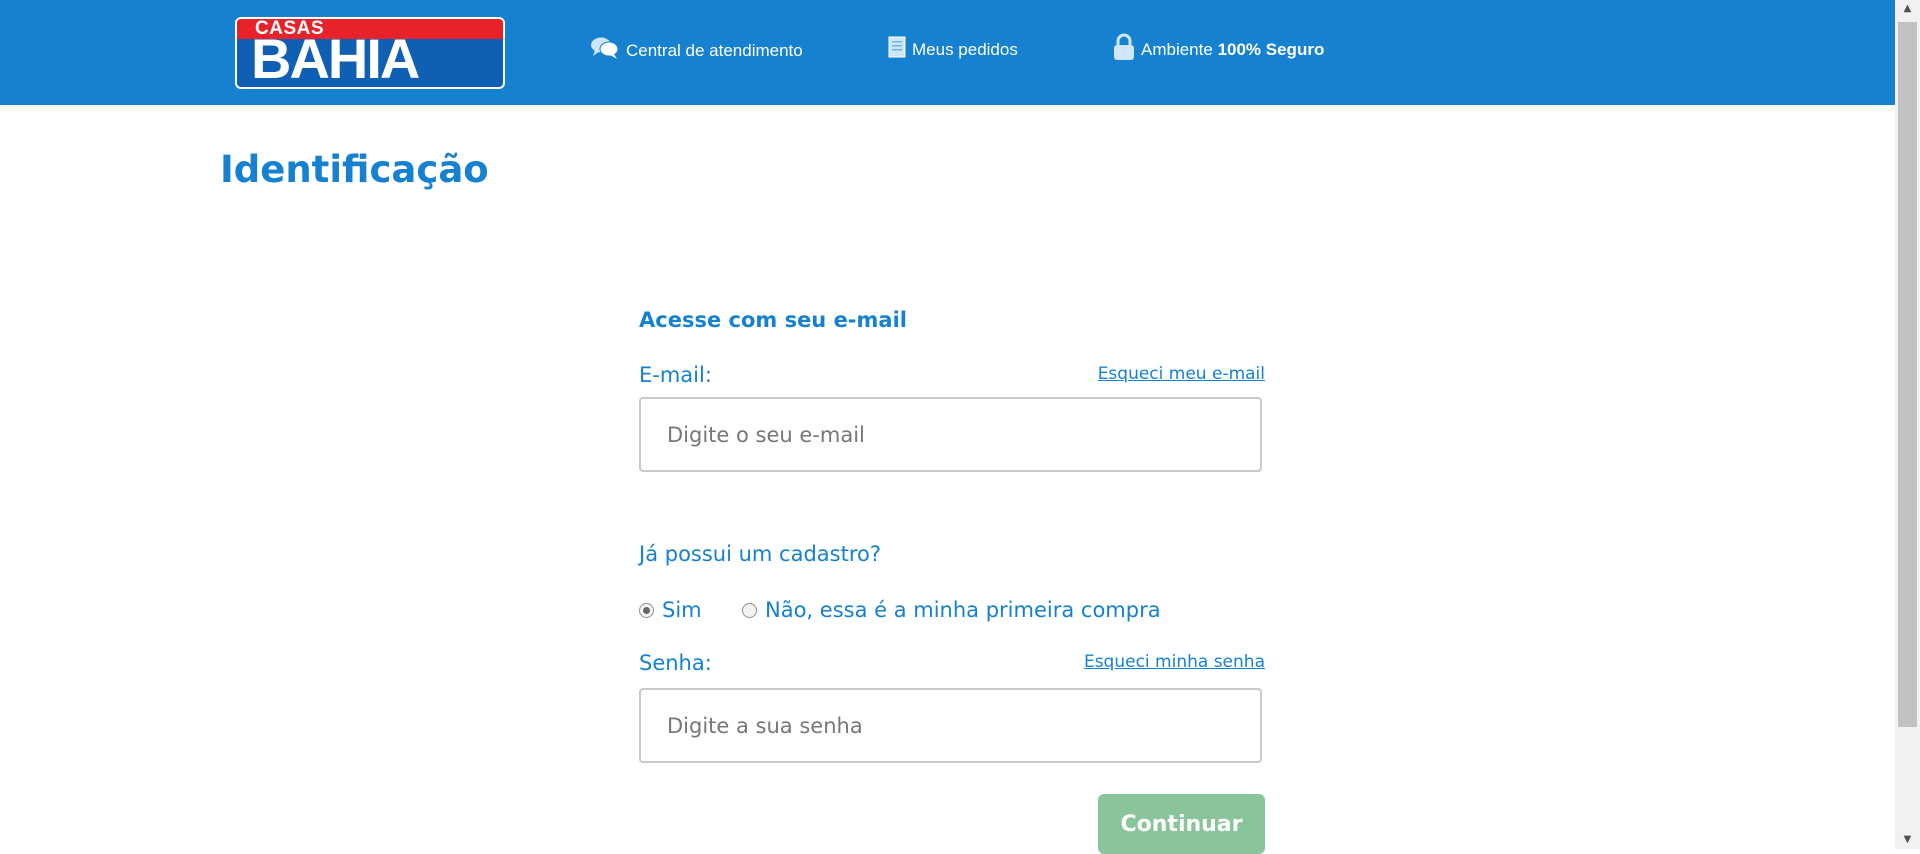 The height and width of the screenshot is (854, 1920). I want to click on radio-label-nao: Não, essa é a minha primeira compra, so click(963, 610).